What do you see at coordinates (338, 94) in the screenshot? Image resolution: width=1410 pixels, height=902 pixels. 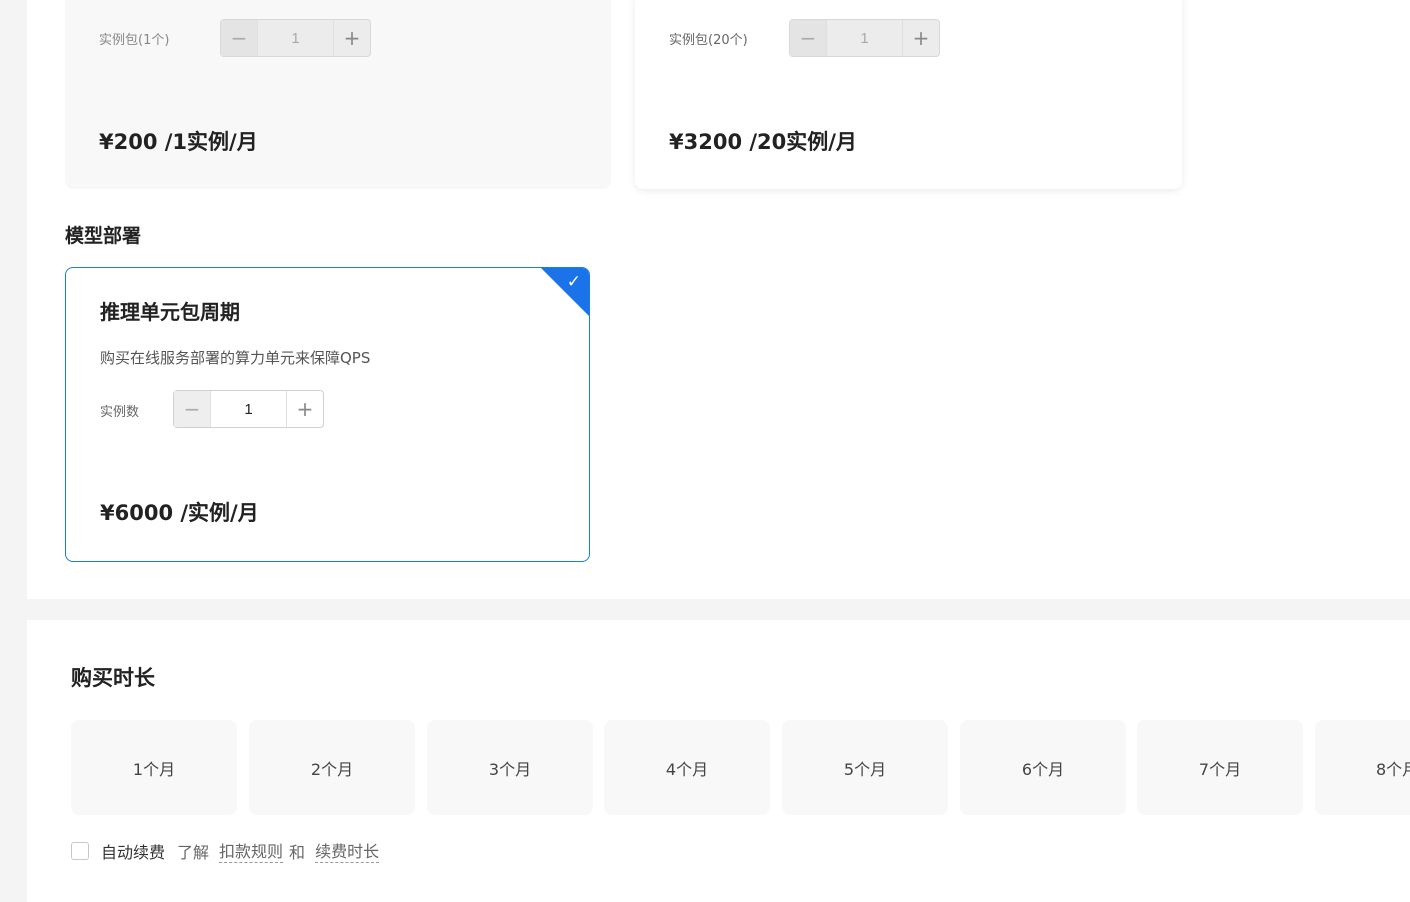 I see `package-card-1: 实例包(1个) − 1 + ¥200 /1实例/月` at bounding box center [338, 94].